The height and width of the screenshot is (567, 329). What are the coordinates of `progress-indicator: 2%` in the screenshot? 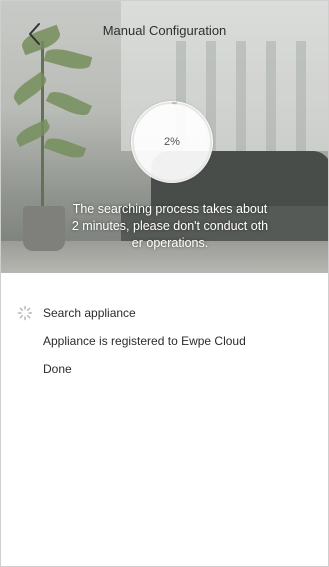 It's located at (172, 142).